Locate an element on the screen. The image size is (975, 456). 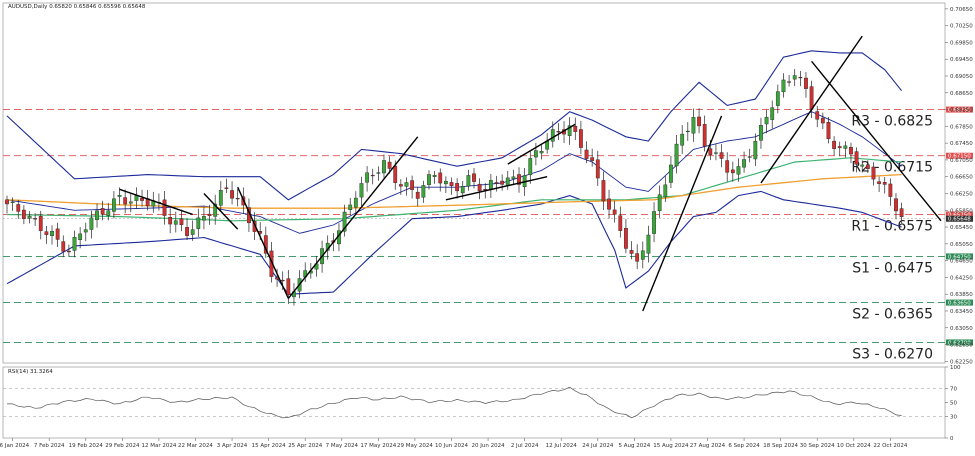
rsi-tick-label: 30 is located at coordinates (953, 418).